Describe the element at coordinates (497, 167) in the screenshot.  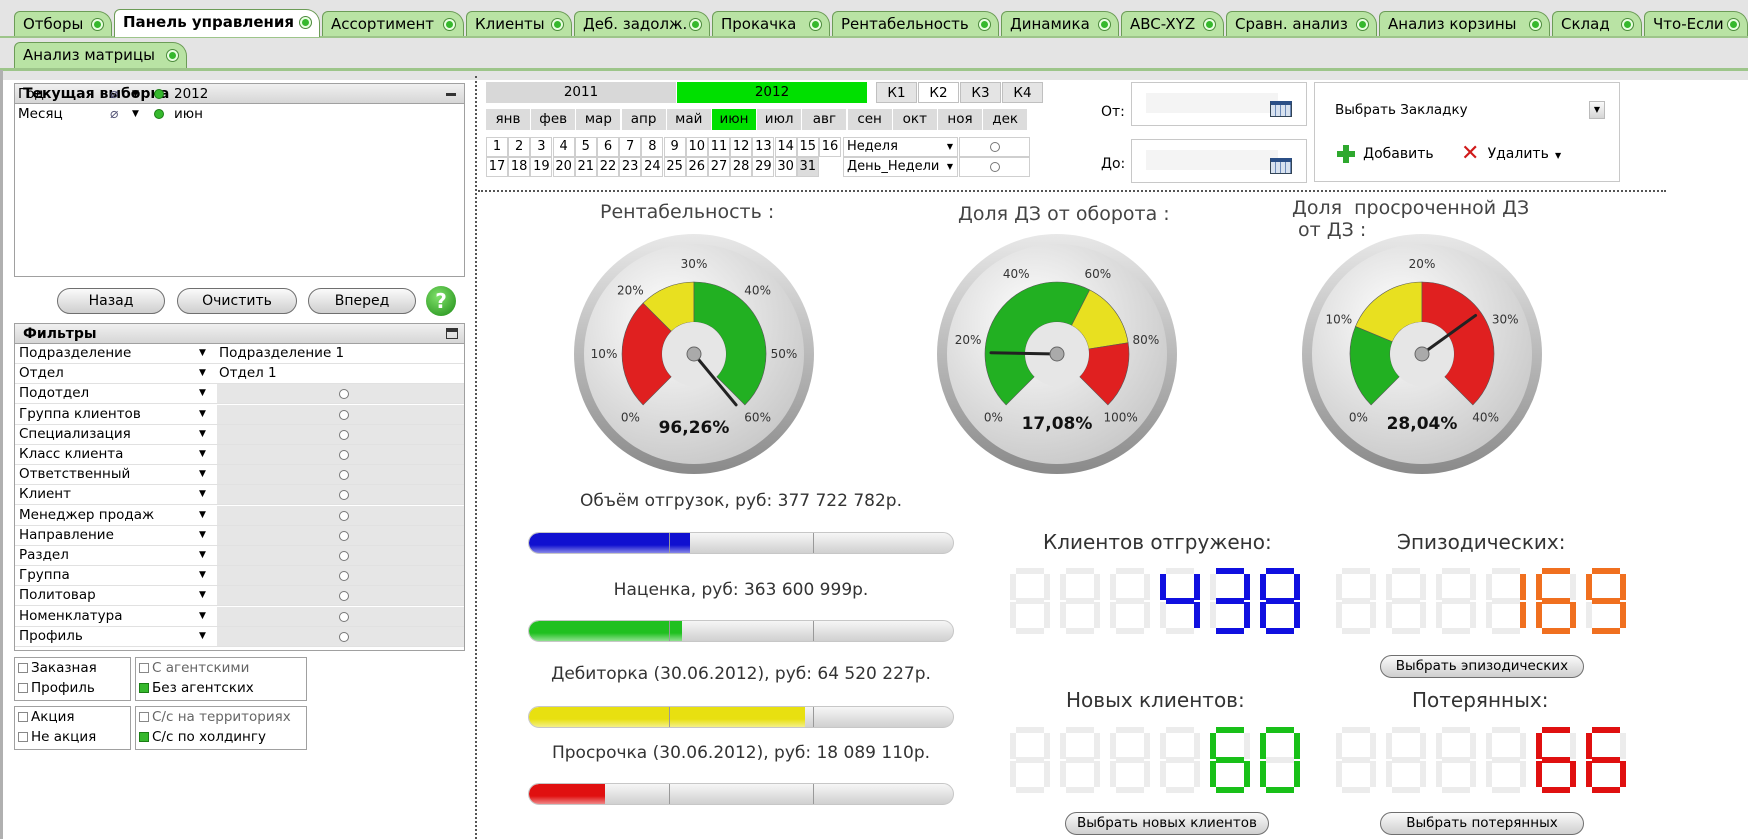
I see `day-cell: 17` at that location.